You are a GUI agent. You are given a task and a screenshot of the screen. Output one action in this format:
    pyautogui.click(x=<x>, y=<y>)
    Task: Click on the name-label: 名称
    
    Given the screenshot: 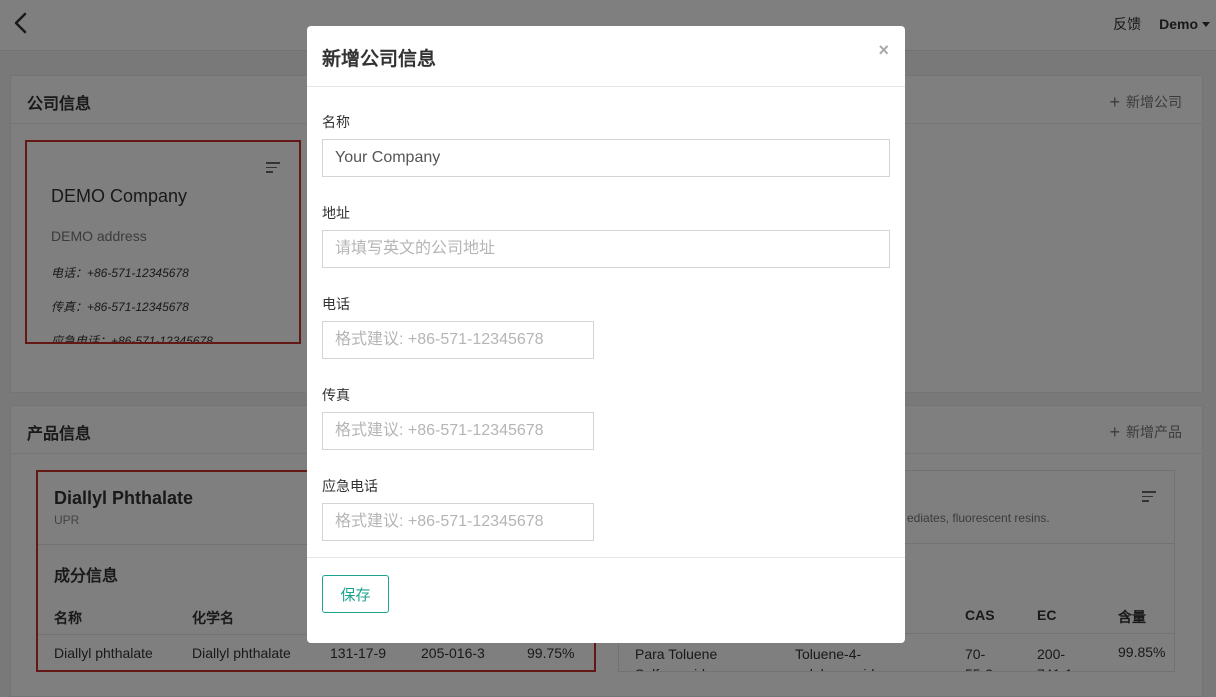 What is the action you would take?
    pyautogui.click(x=336, y=122)
    